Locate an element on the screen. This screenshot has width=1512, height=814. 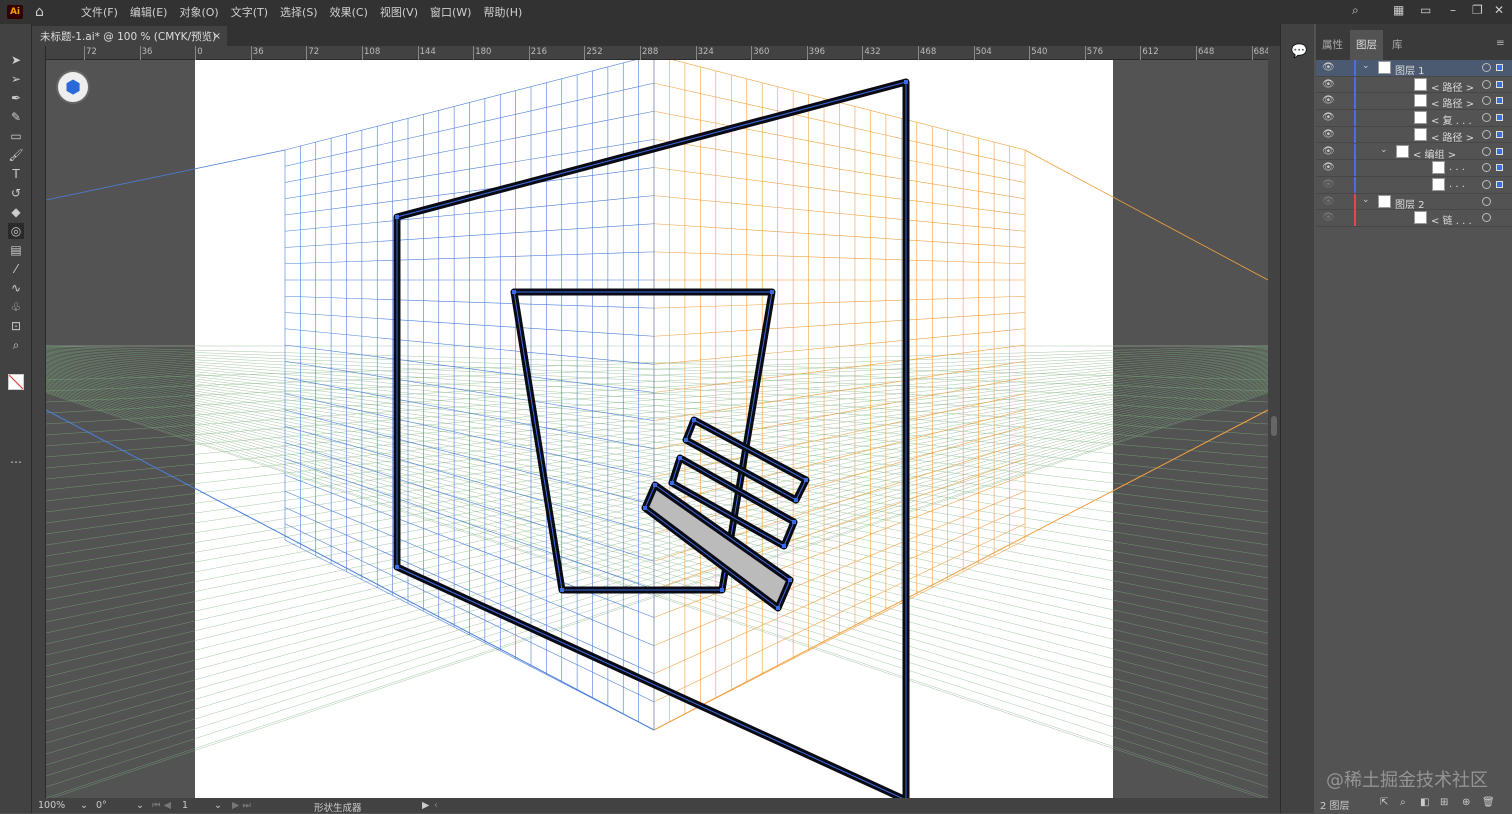
arrange-icon: ▭ is located at coordinates (1425, 10).